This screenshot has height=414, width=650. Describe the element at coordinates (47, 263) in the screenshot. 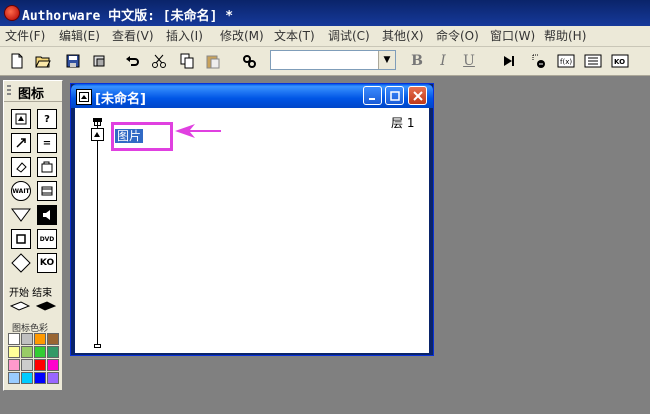

I see `knowledge-object-icon: KO` at that location.